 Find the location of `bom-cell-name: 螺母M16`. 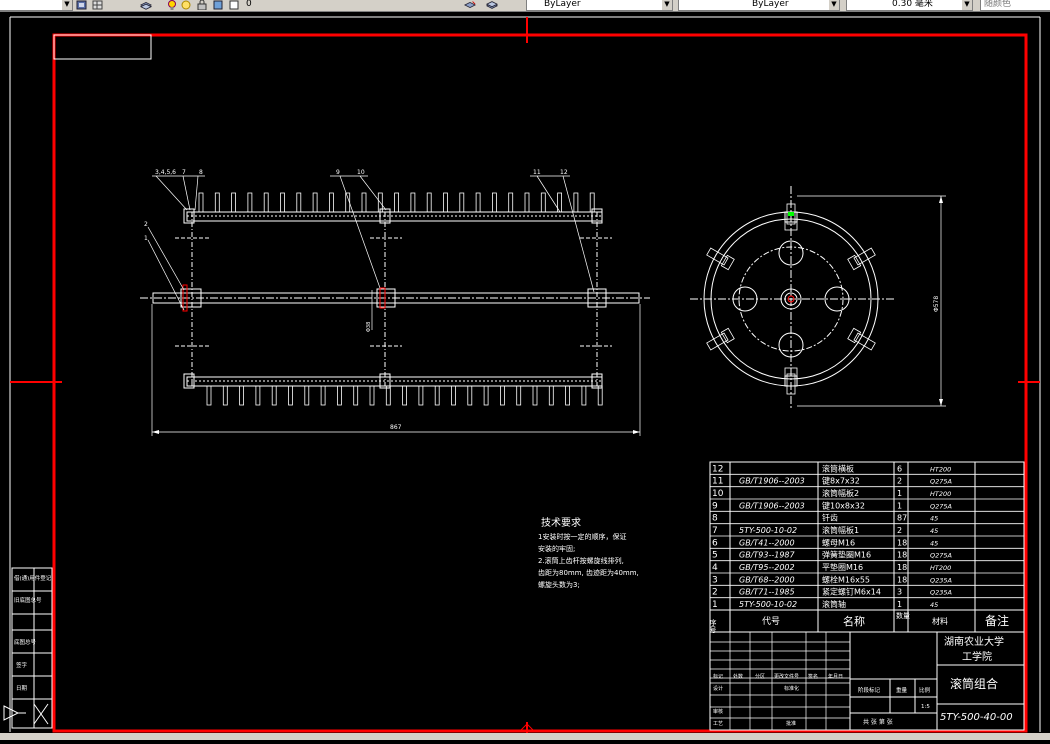

bom-cell-name: 螺母M16 is located at coordinates (838, 542).